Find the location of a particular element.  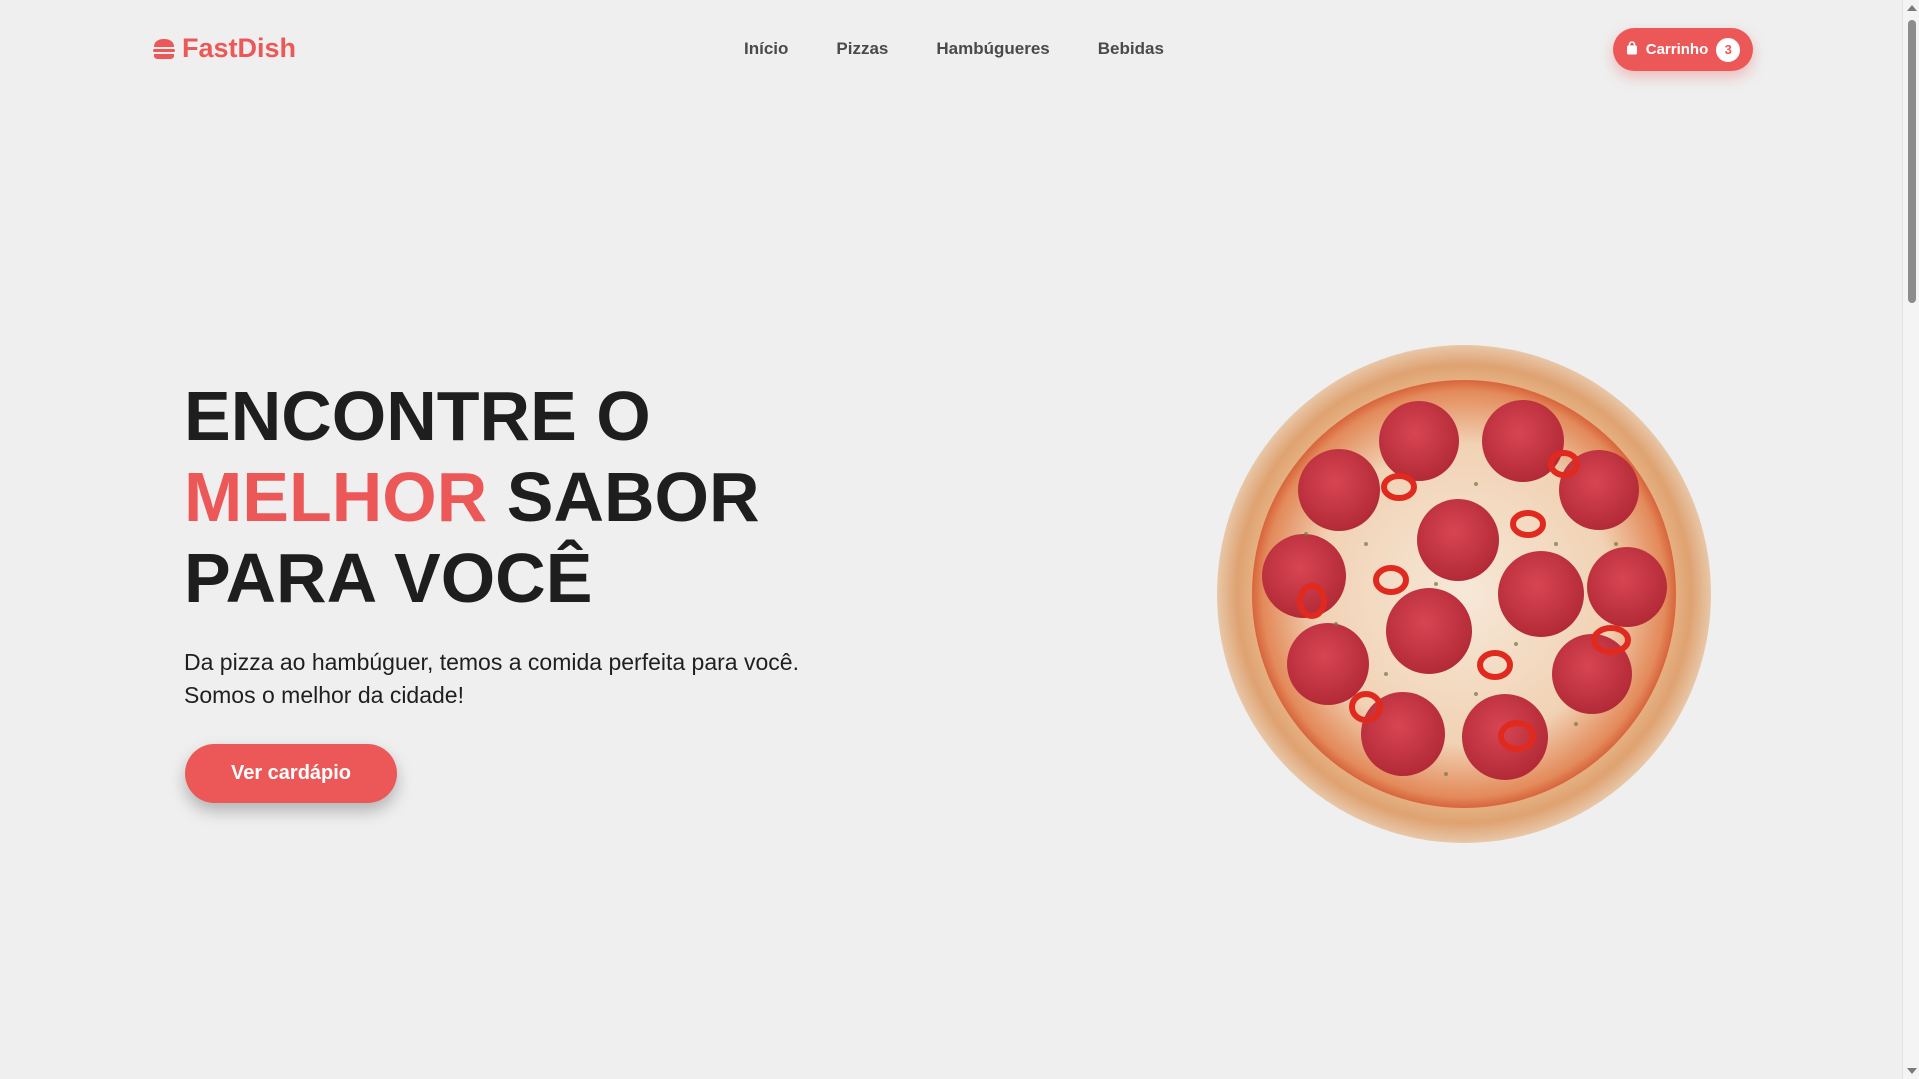

scroll-up-arrow-icon is located at coordinates (1912, 8).